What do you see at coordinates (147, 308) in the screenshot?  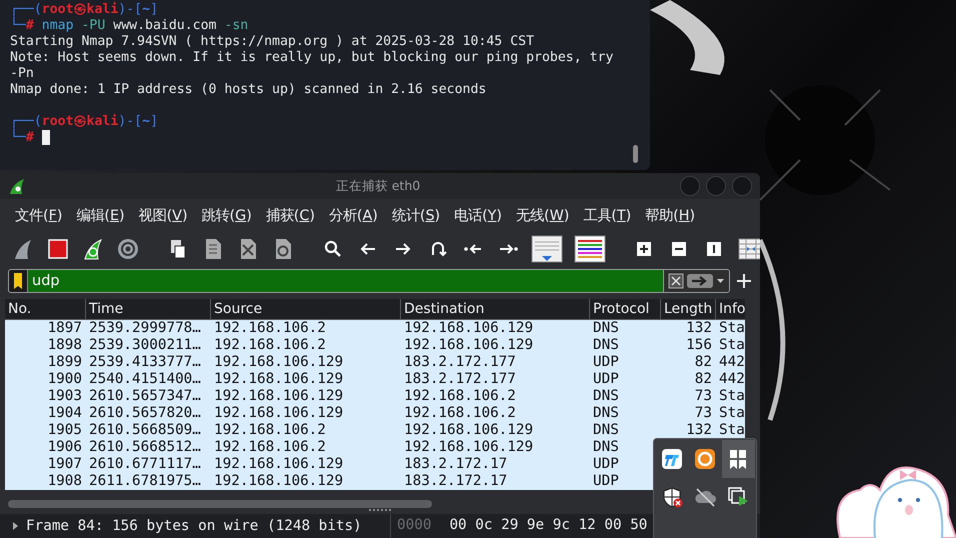 I see `column-header: Time` at bounding box center [147, 308].